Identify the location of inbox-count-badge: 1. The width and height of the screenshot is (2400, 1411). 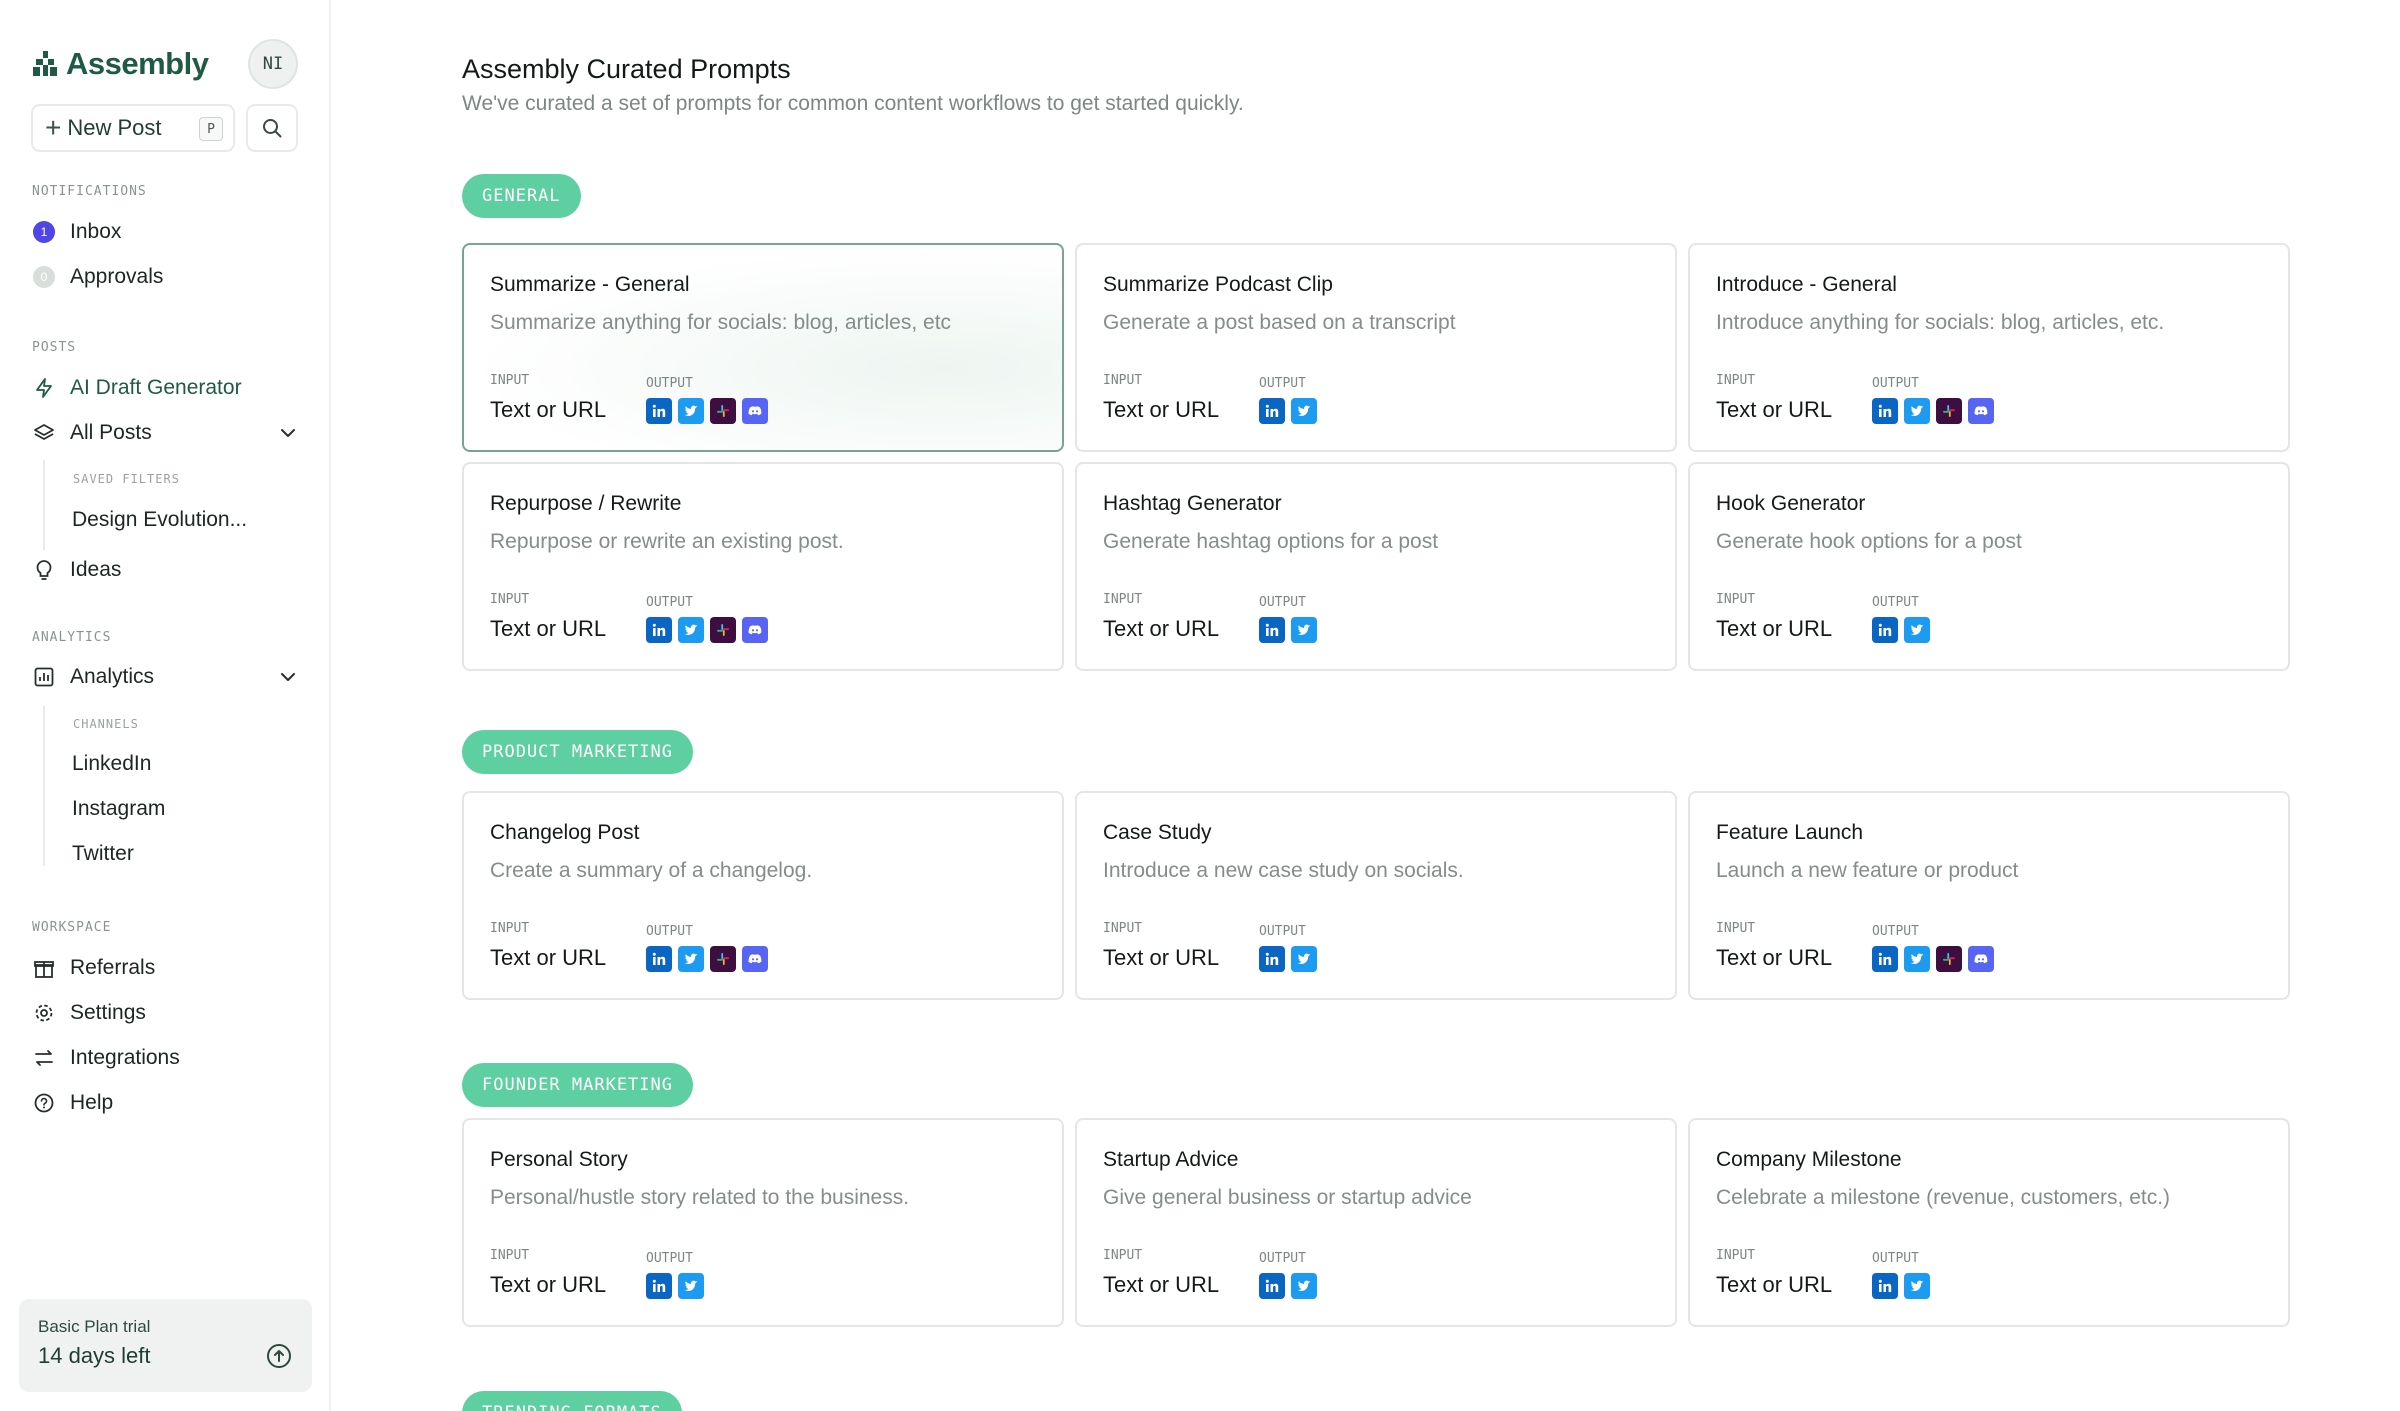
(44, 232).